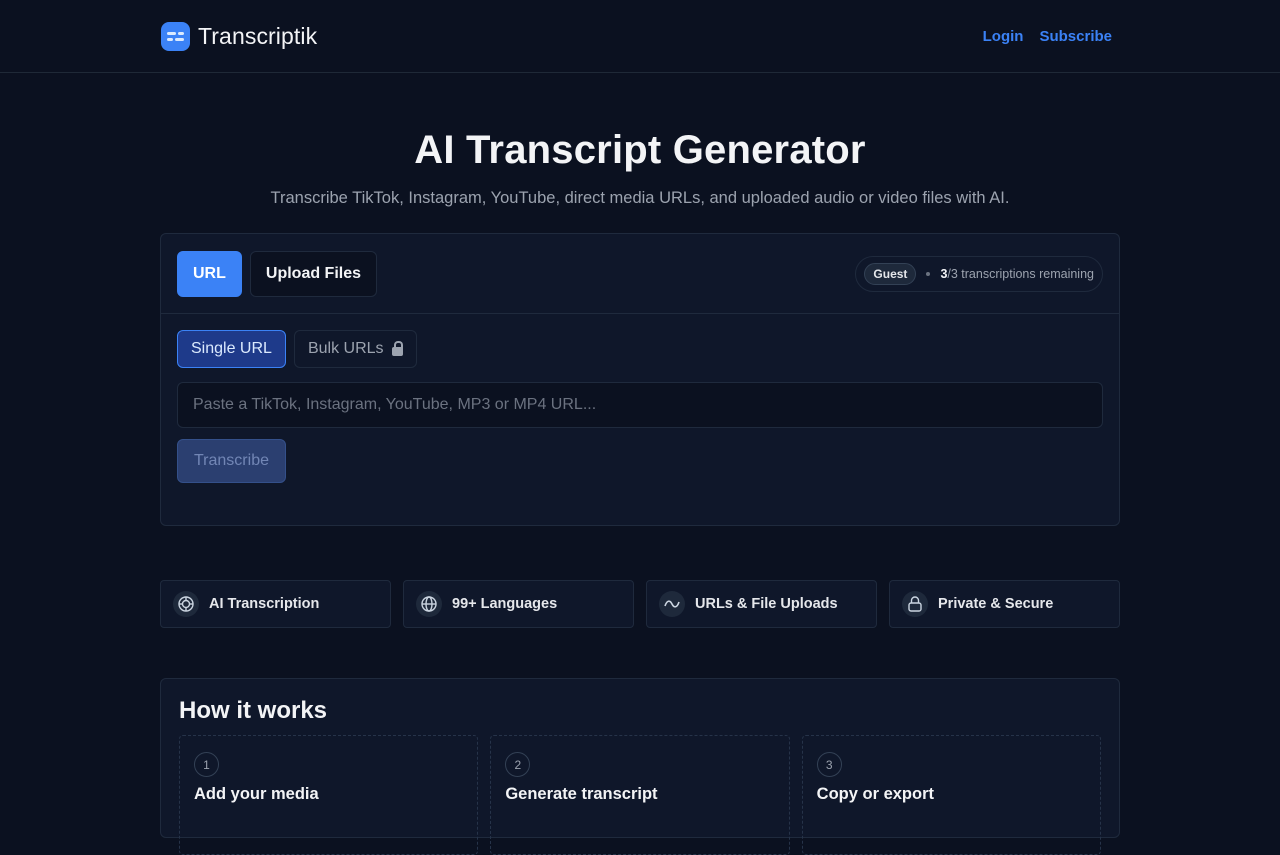 The width and height of the screenshot is (1280, 855). I want to click on logo-icon, so click(175, 36).